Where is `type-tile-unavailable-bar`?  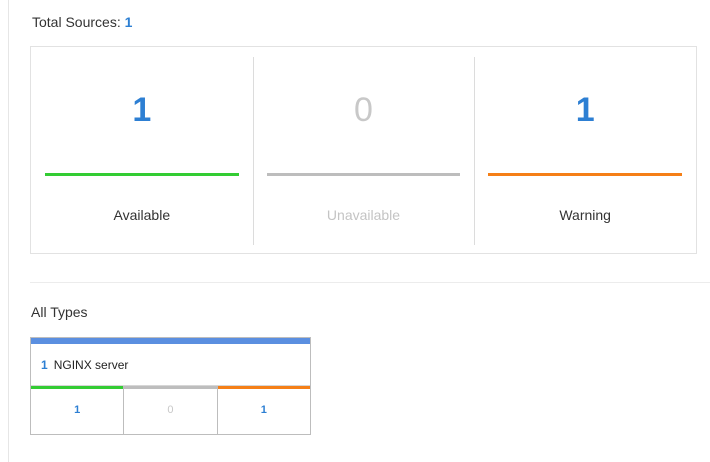
type-tile-unavailable-bar is located at coordinates (170, 387).